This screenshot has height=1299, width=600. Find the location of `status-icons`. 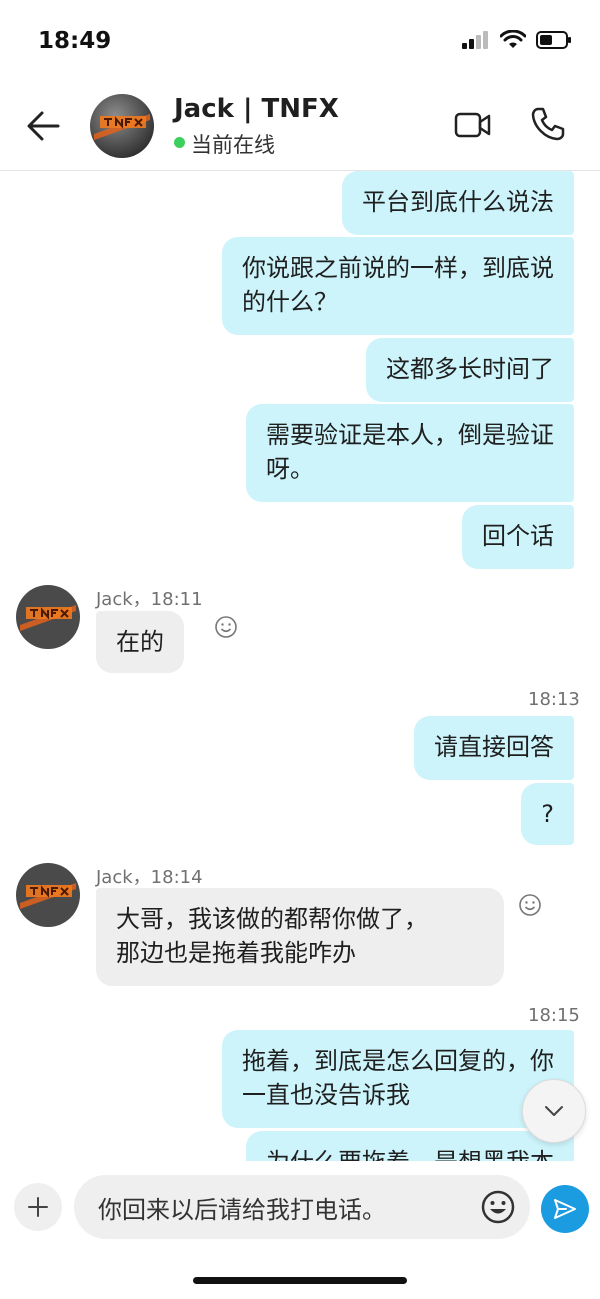

status-icons is located at coordinates (517, 40).